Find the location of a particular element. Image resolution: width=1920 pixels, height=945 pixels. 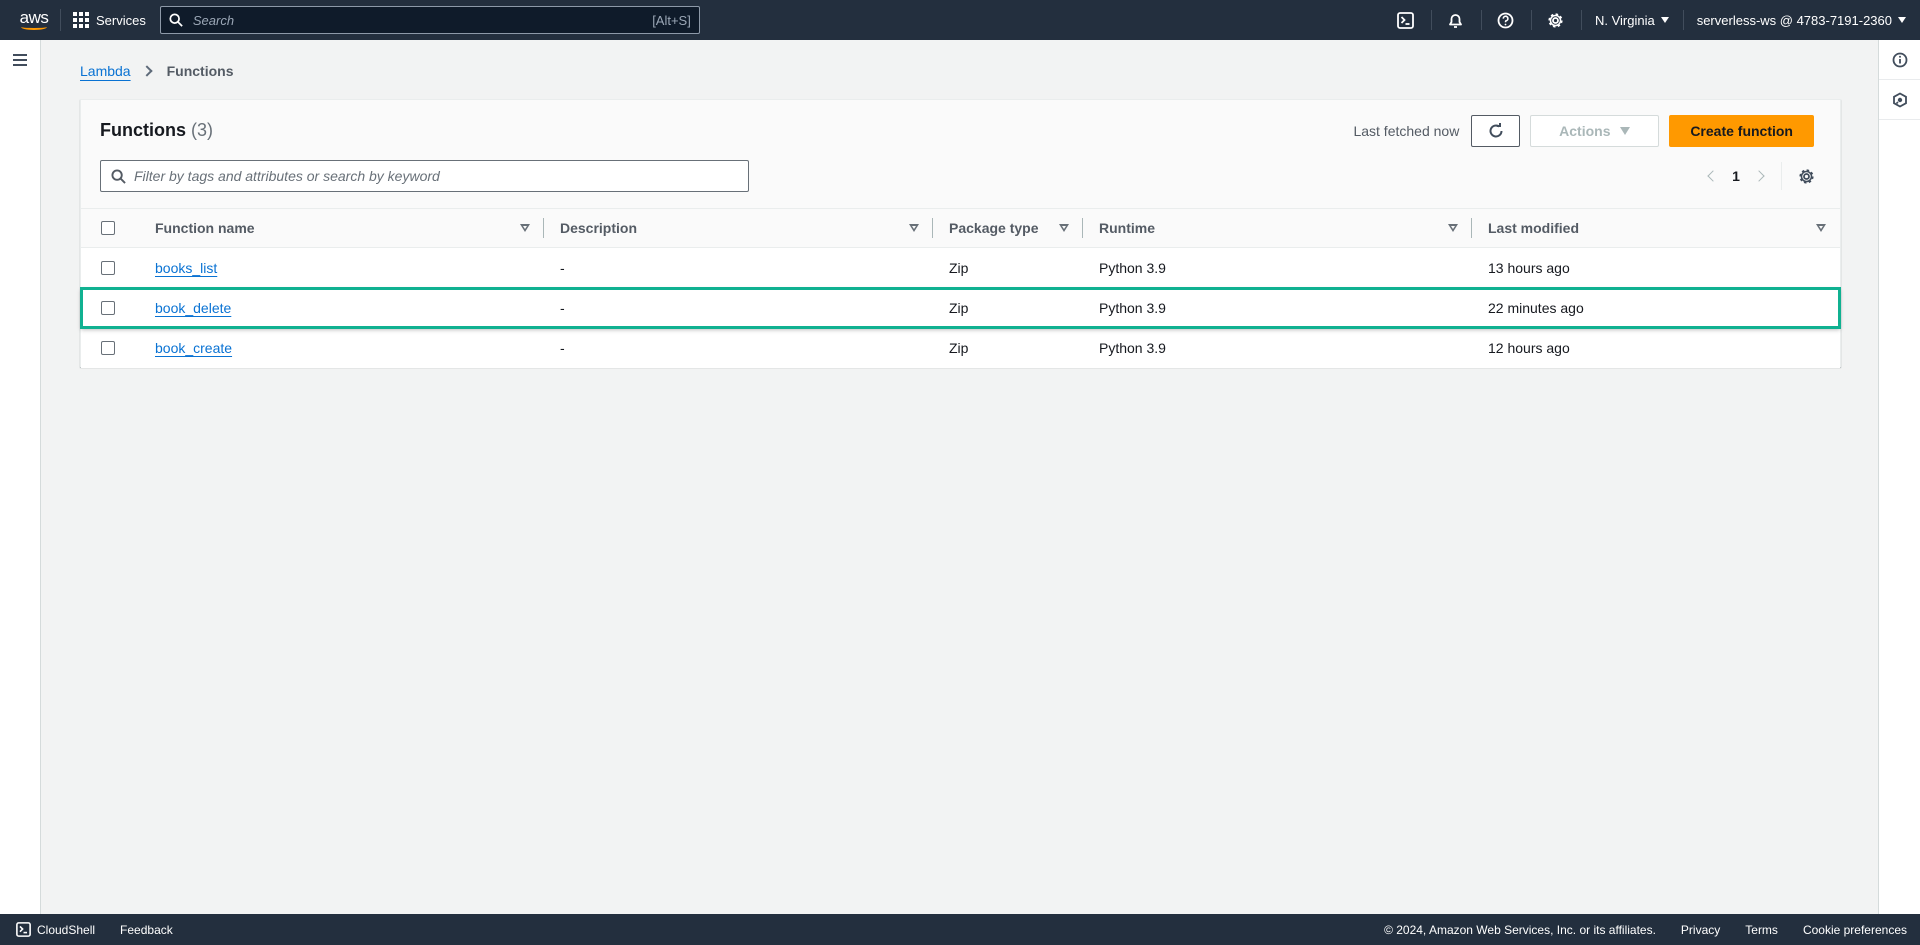

help-button is located at coordinates (1505, 20).